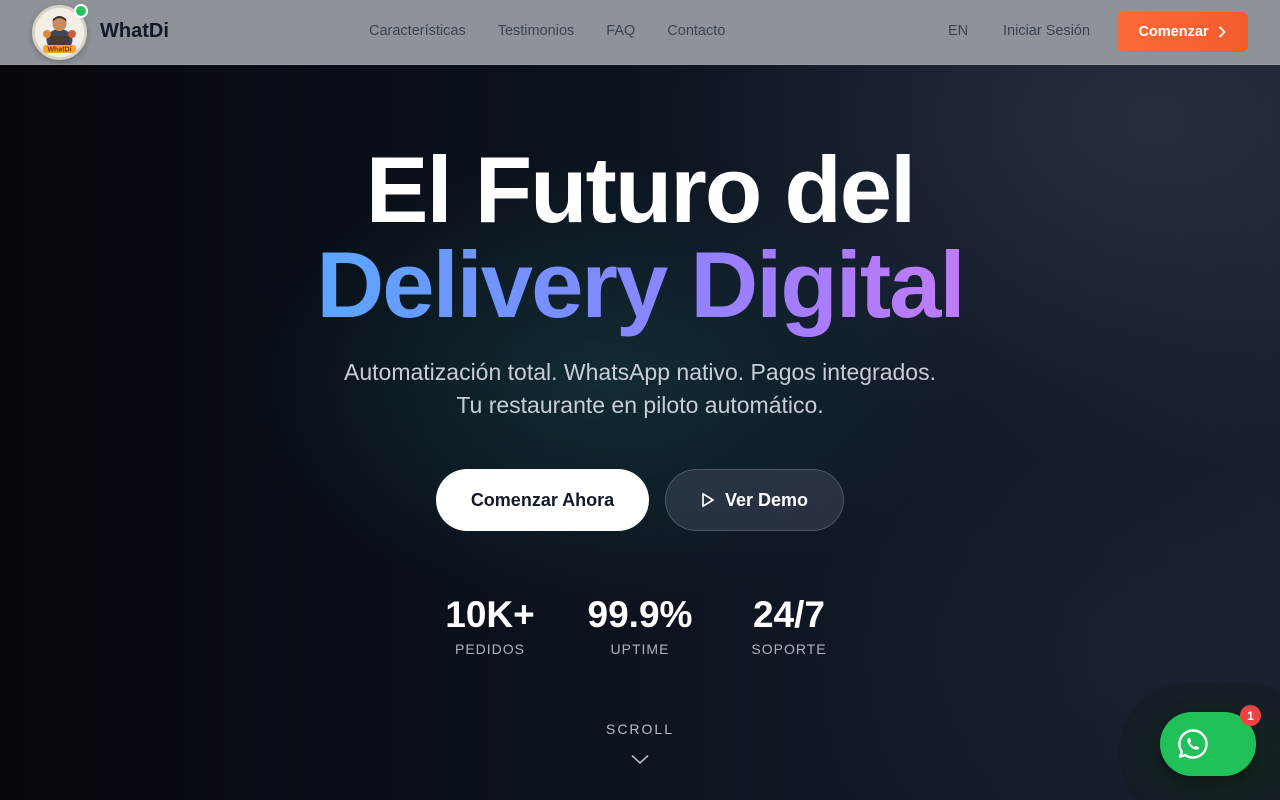 The image size is (1280, 800). I want to click on brand-name: WhatDi, so click(134, 31).